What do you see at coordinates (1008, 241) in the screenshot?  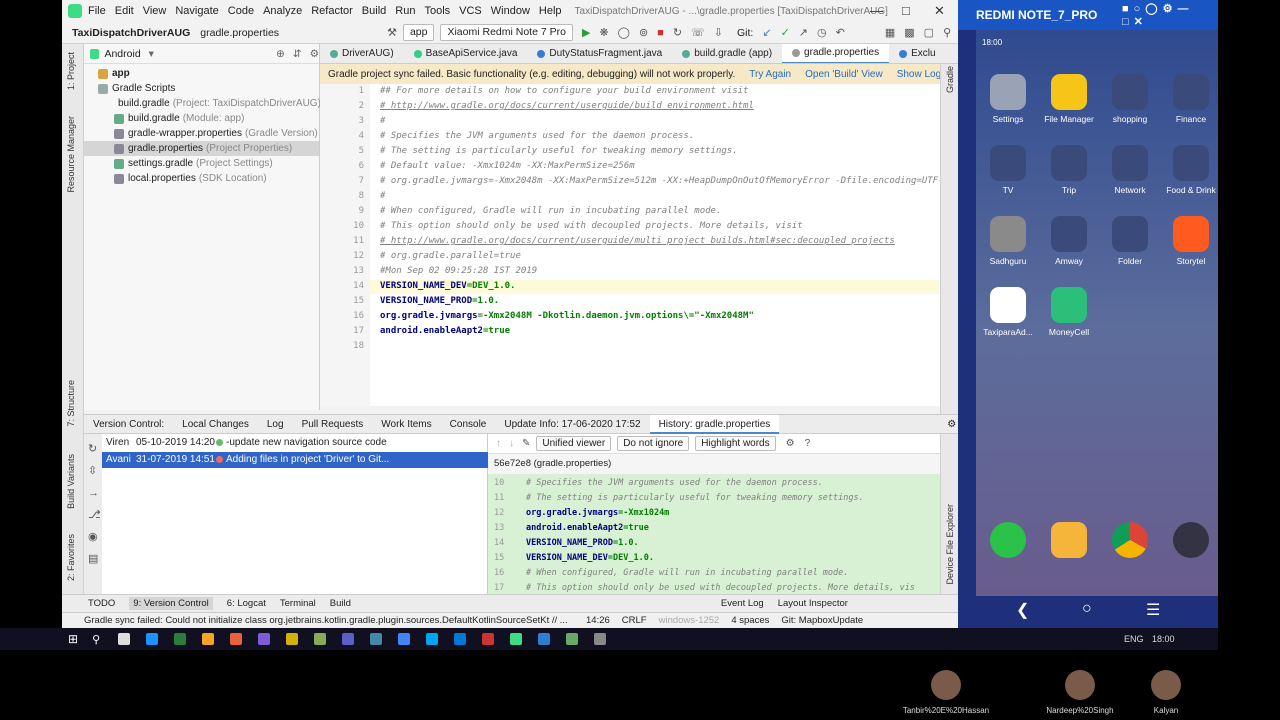 I see `app-icon: Sadhguru` at bounding box center [1008, 241].